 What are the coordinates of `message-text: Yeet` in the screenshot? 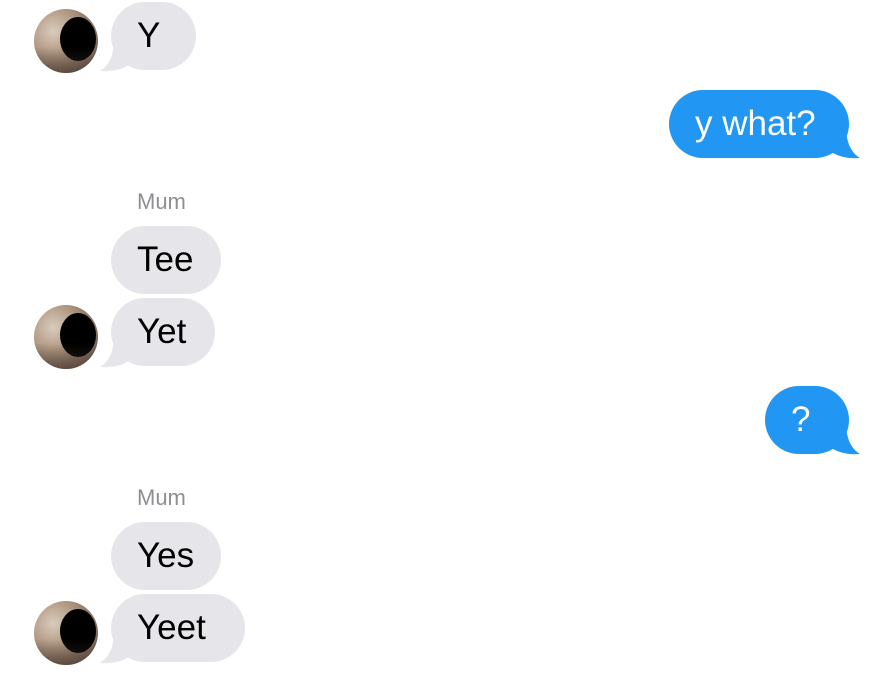 It's located at (171, 627).